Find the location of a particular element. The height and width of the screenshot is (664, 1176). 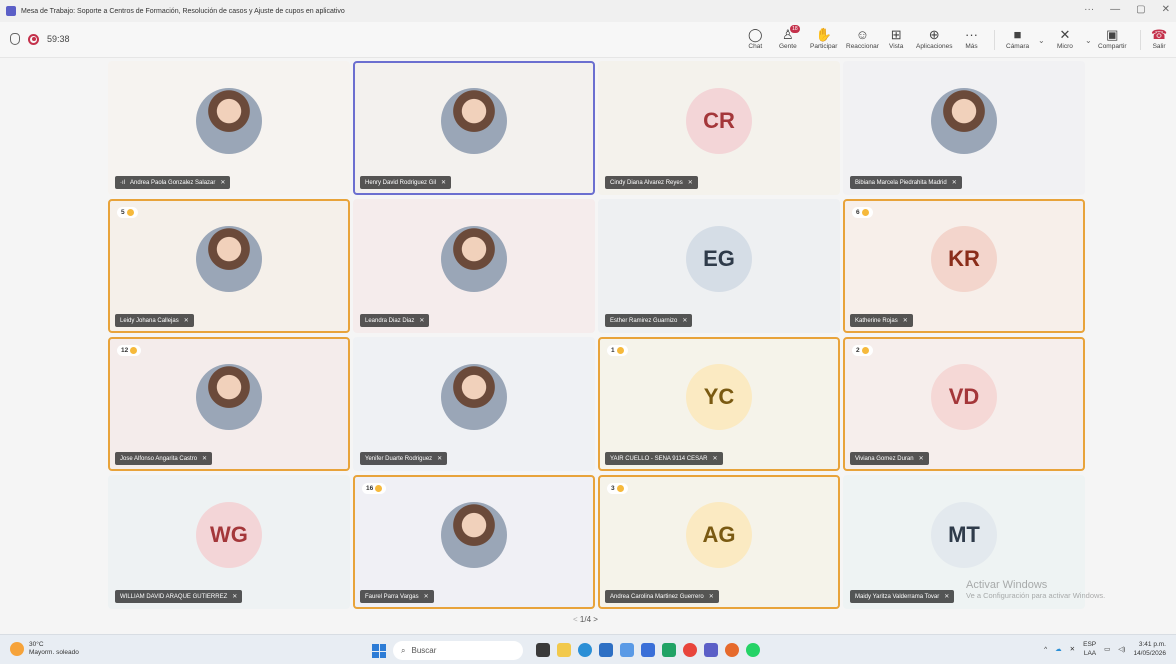

minimize-icon: — is located at coordinates (1115, 9).